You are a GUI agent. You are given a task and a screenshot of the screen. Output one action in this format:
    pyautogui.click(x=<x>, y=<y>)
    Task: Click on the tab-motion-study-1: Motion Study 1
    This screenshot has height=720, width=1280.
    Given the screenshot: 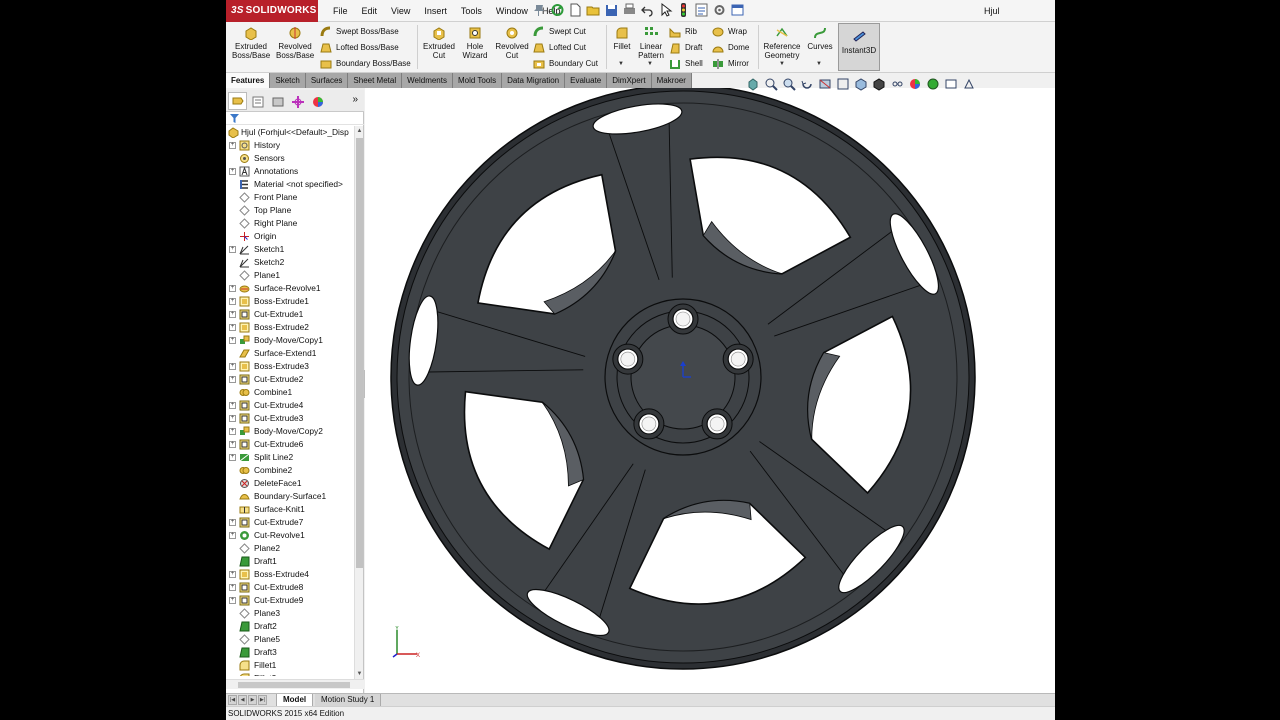 What is the action you would take?
    pyautogui.click(x=348, y=700)
    